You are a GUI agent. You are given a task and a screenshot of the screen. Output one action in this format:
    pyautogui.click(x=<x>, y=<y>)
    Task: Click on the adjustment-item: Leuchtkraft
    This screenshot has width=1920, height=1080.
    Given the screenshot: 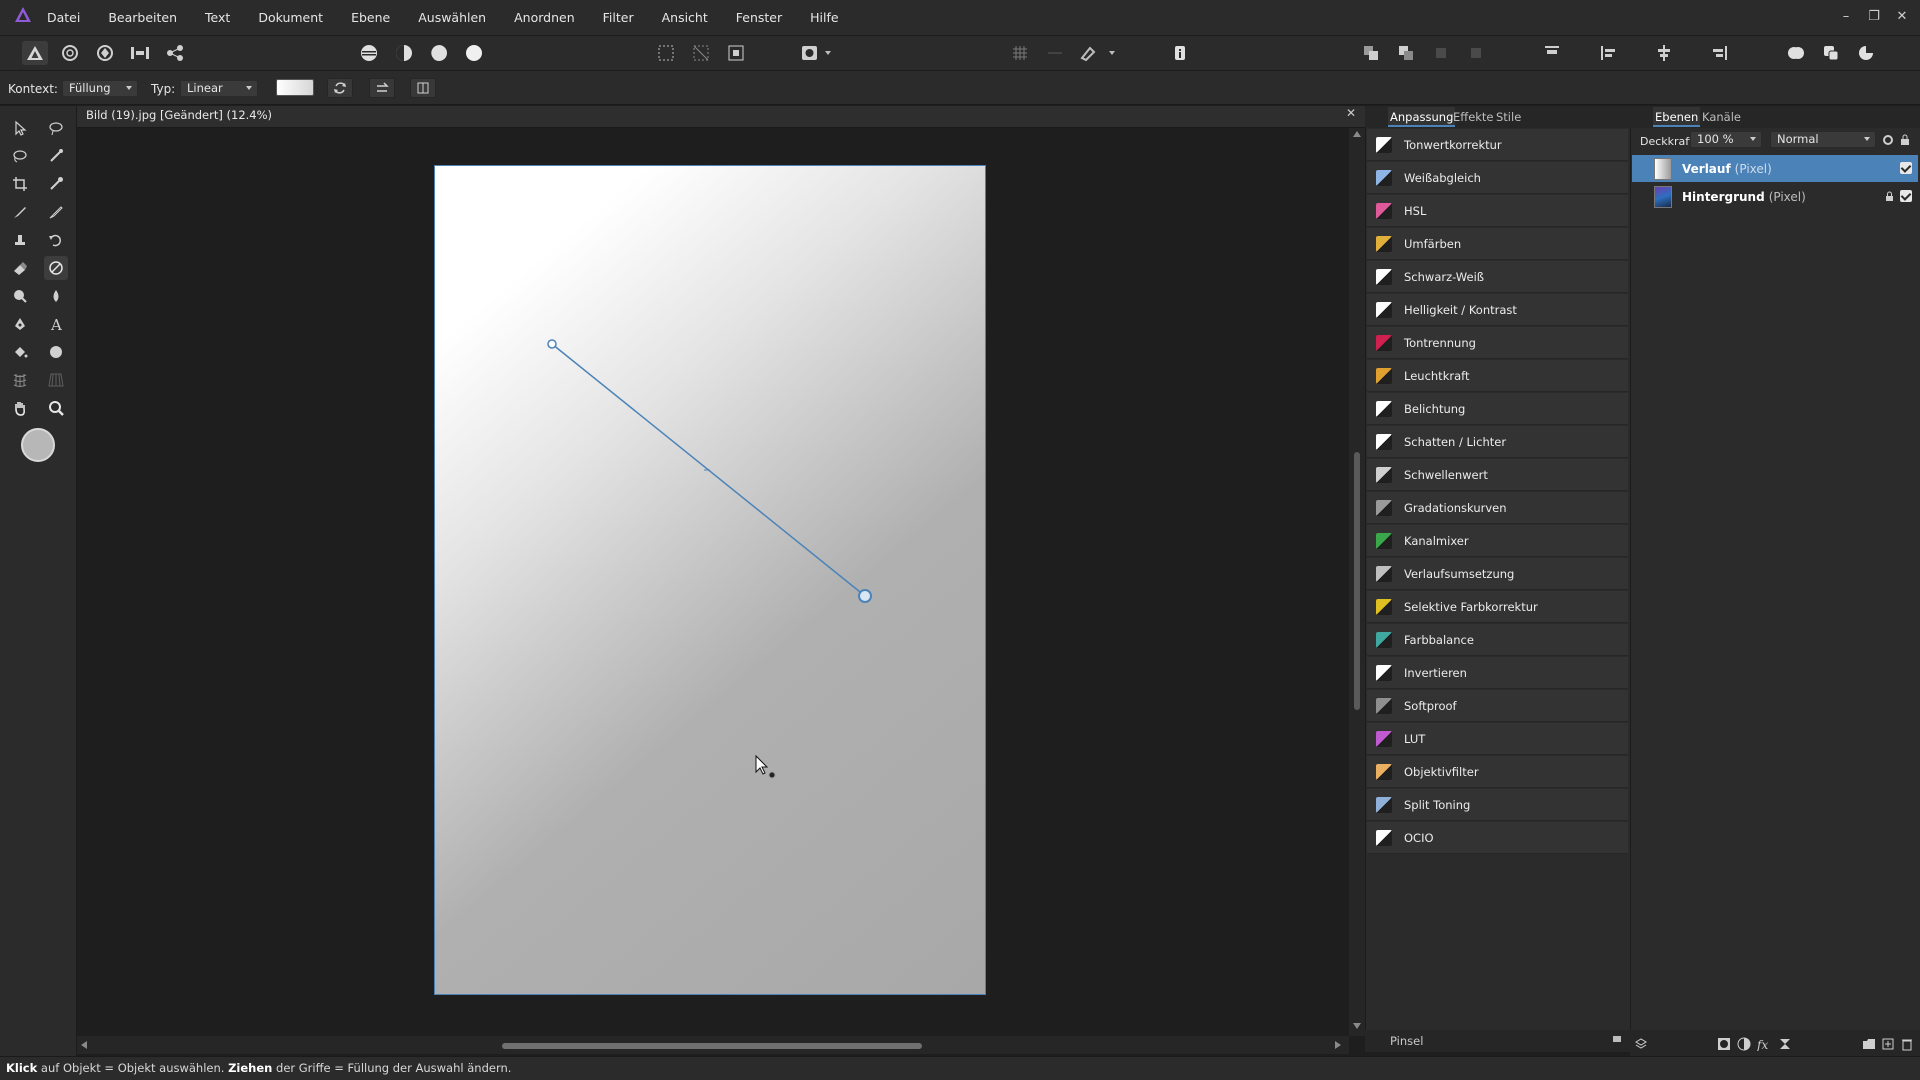 What is the action you would take?
    pyautogui.click(x=1497, y=376)
    